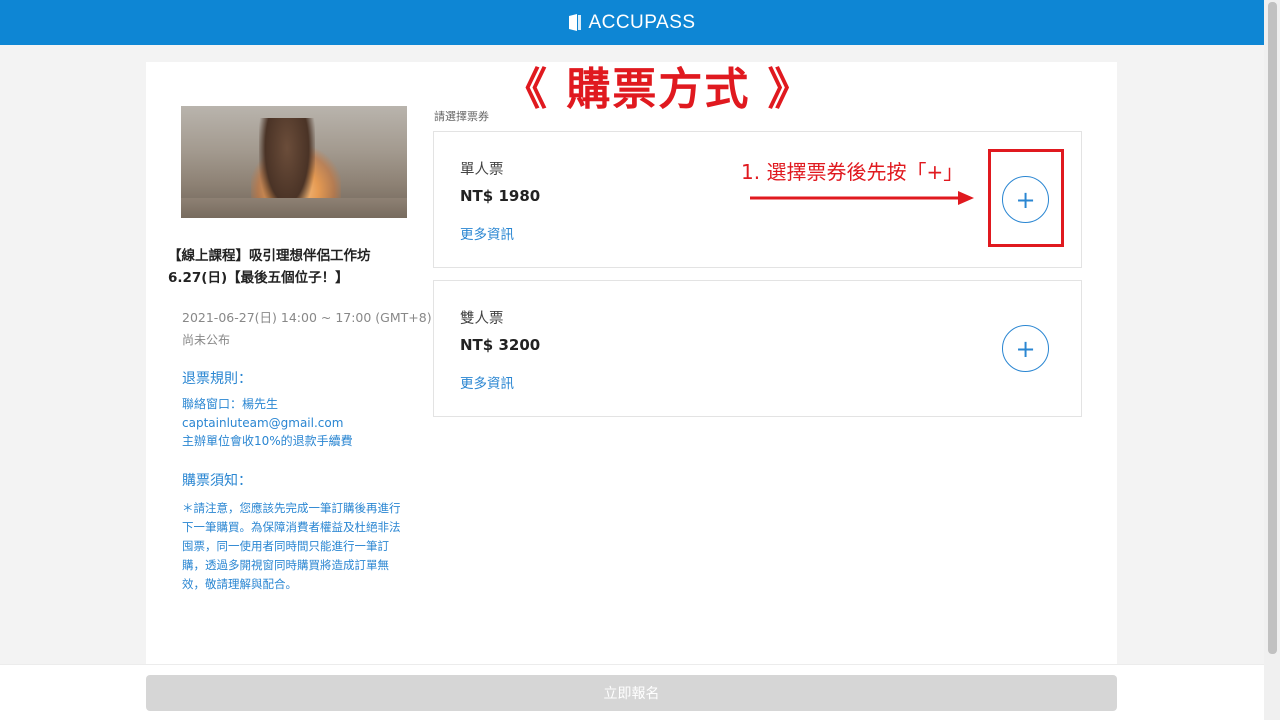  Describe the element at coordinates (658, 89) in the screenshot. I see `annotation-title: 《 購票方式 》` at that location.